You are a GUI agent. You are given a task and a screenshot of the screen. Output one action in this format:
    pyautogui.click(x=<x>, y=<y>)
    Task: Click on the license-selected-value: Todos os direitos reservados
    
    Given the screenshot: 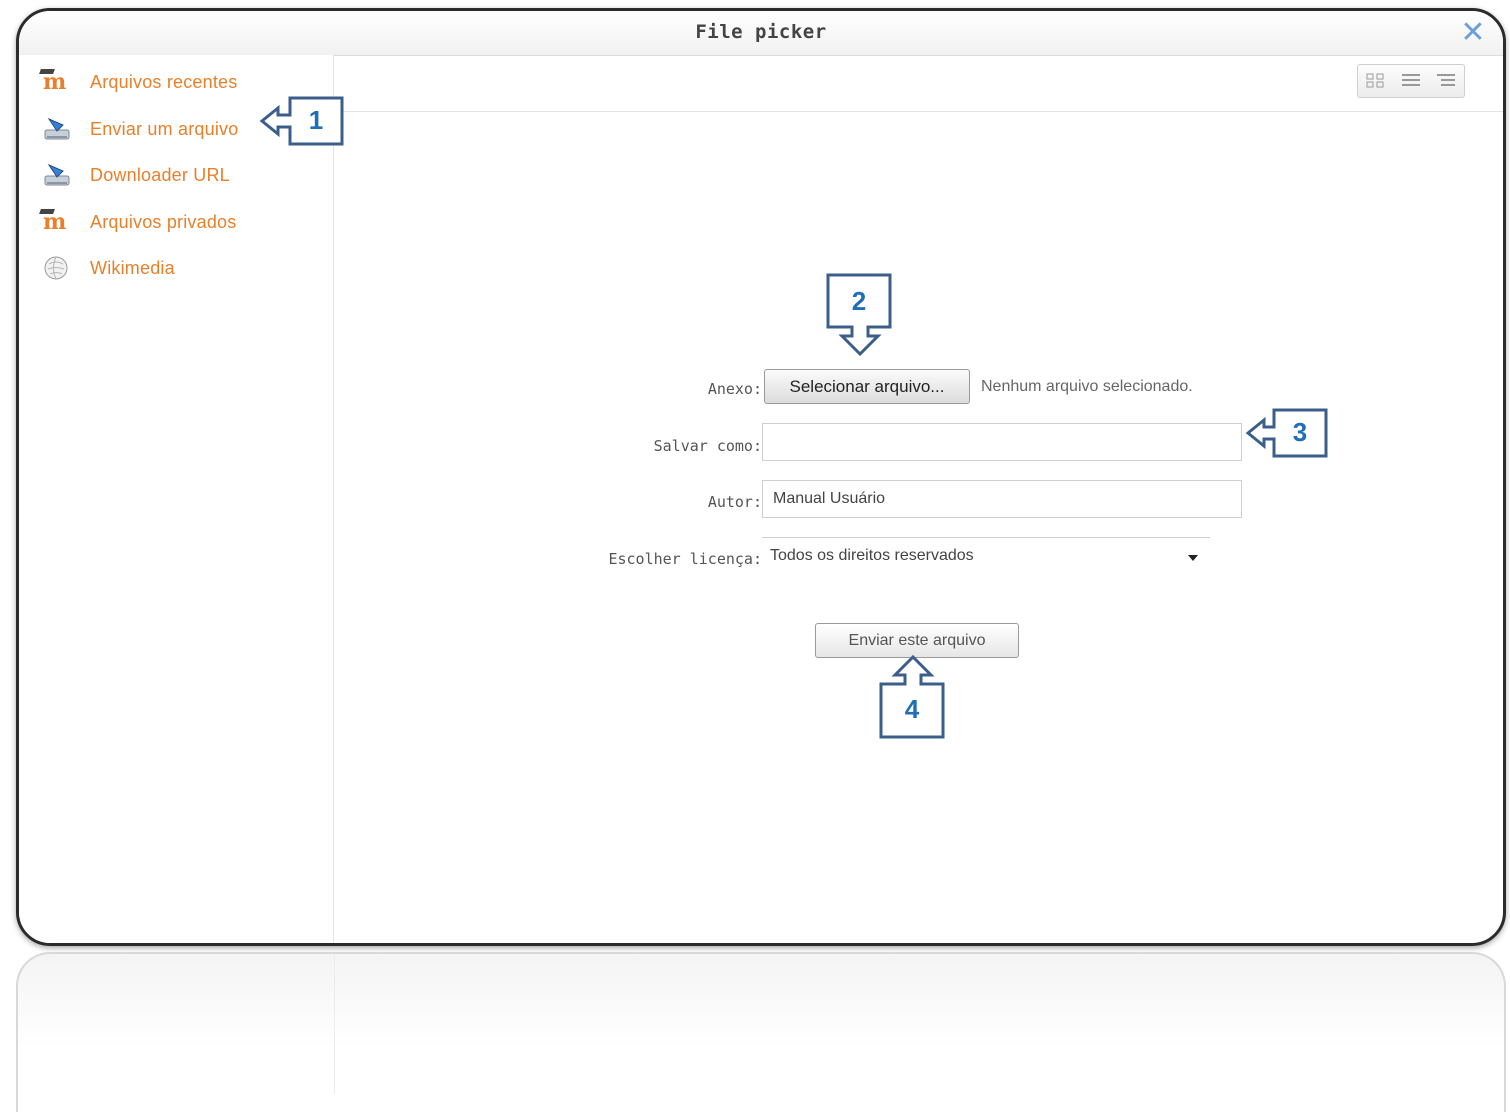 What is the action you would take?
    pyautogui.click(x=872, y=555)
    